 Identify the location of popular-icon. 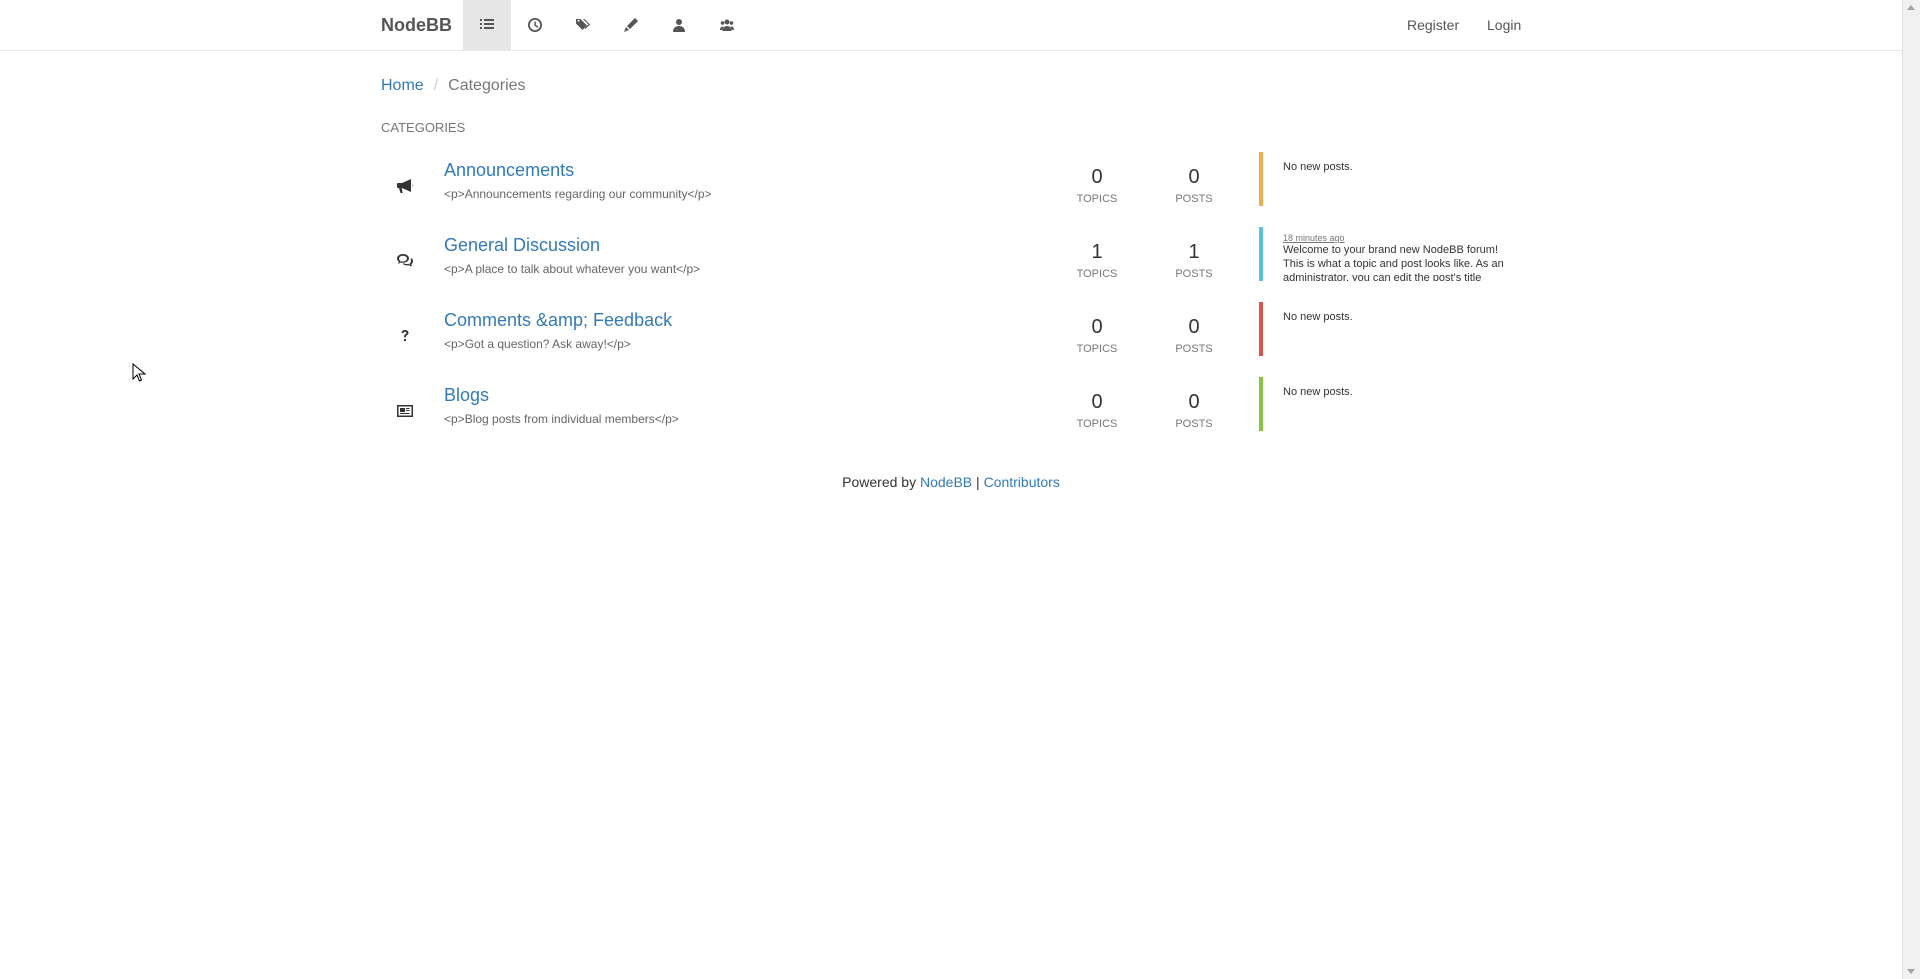
(631, 25).